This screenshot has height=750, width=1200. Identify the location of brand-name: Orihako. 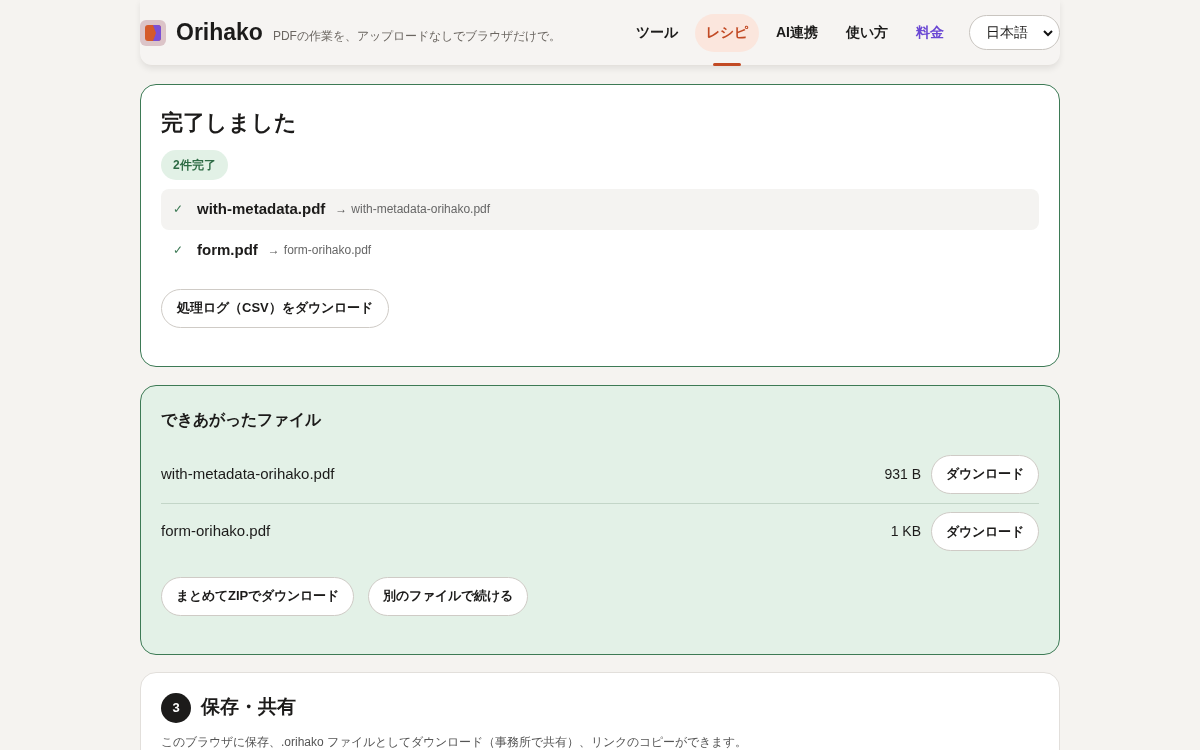
(219, 33).